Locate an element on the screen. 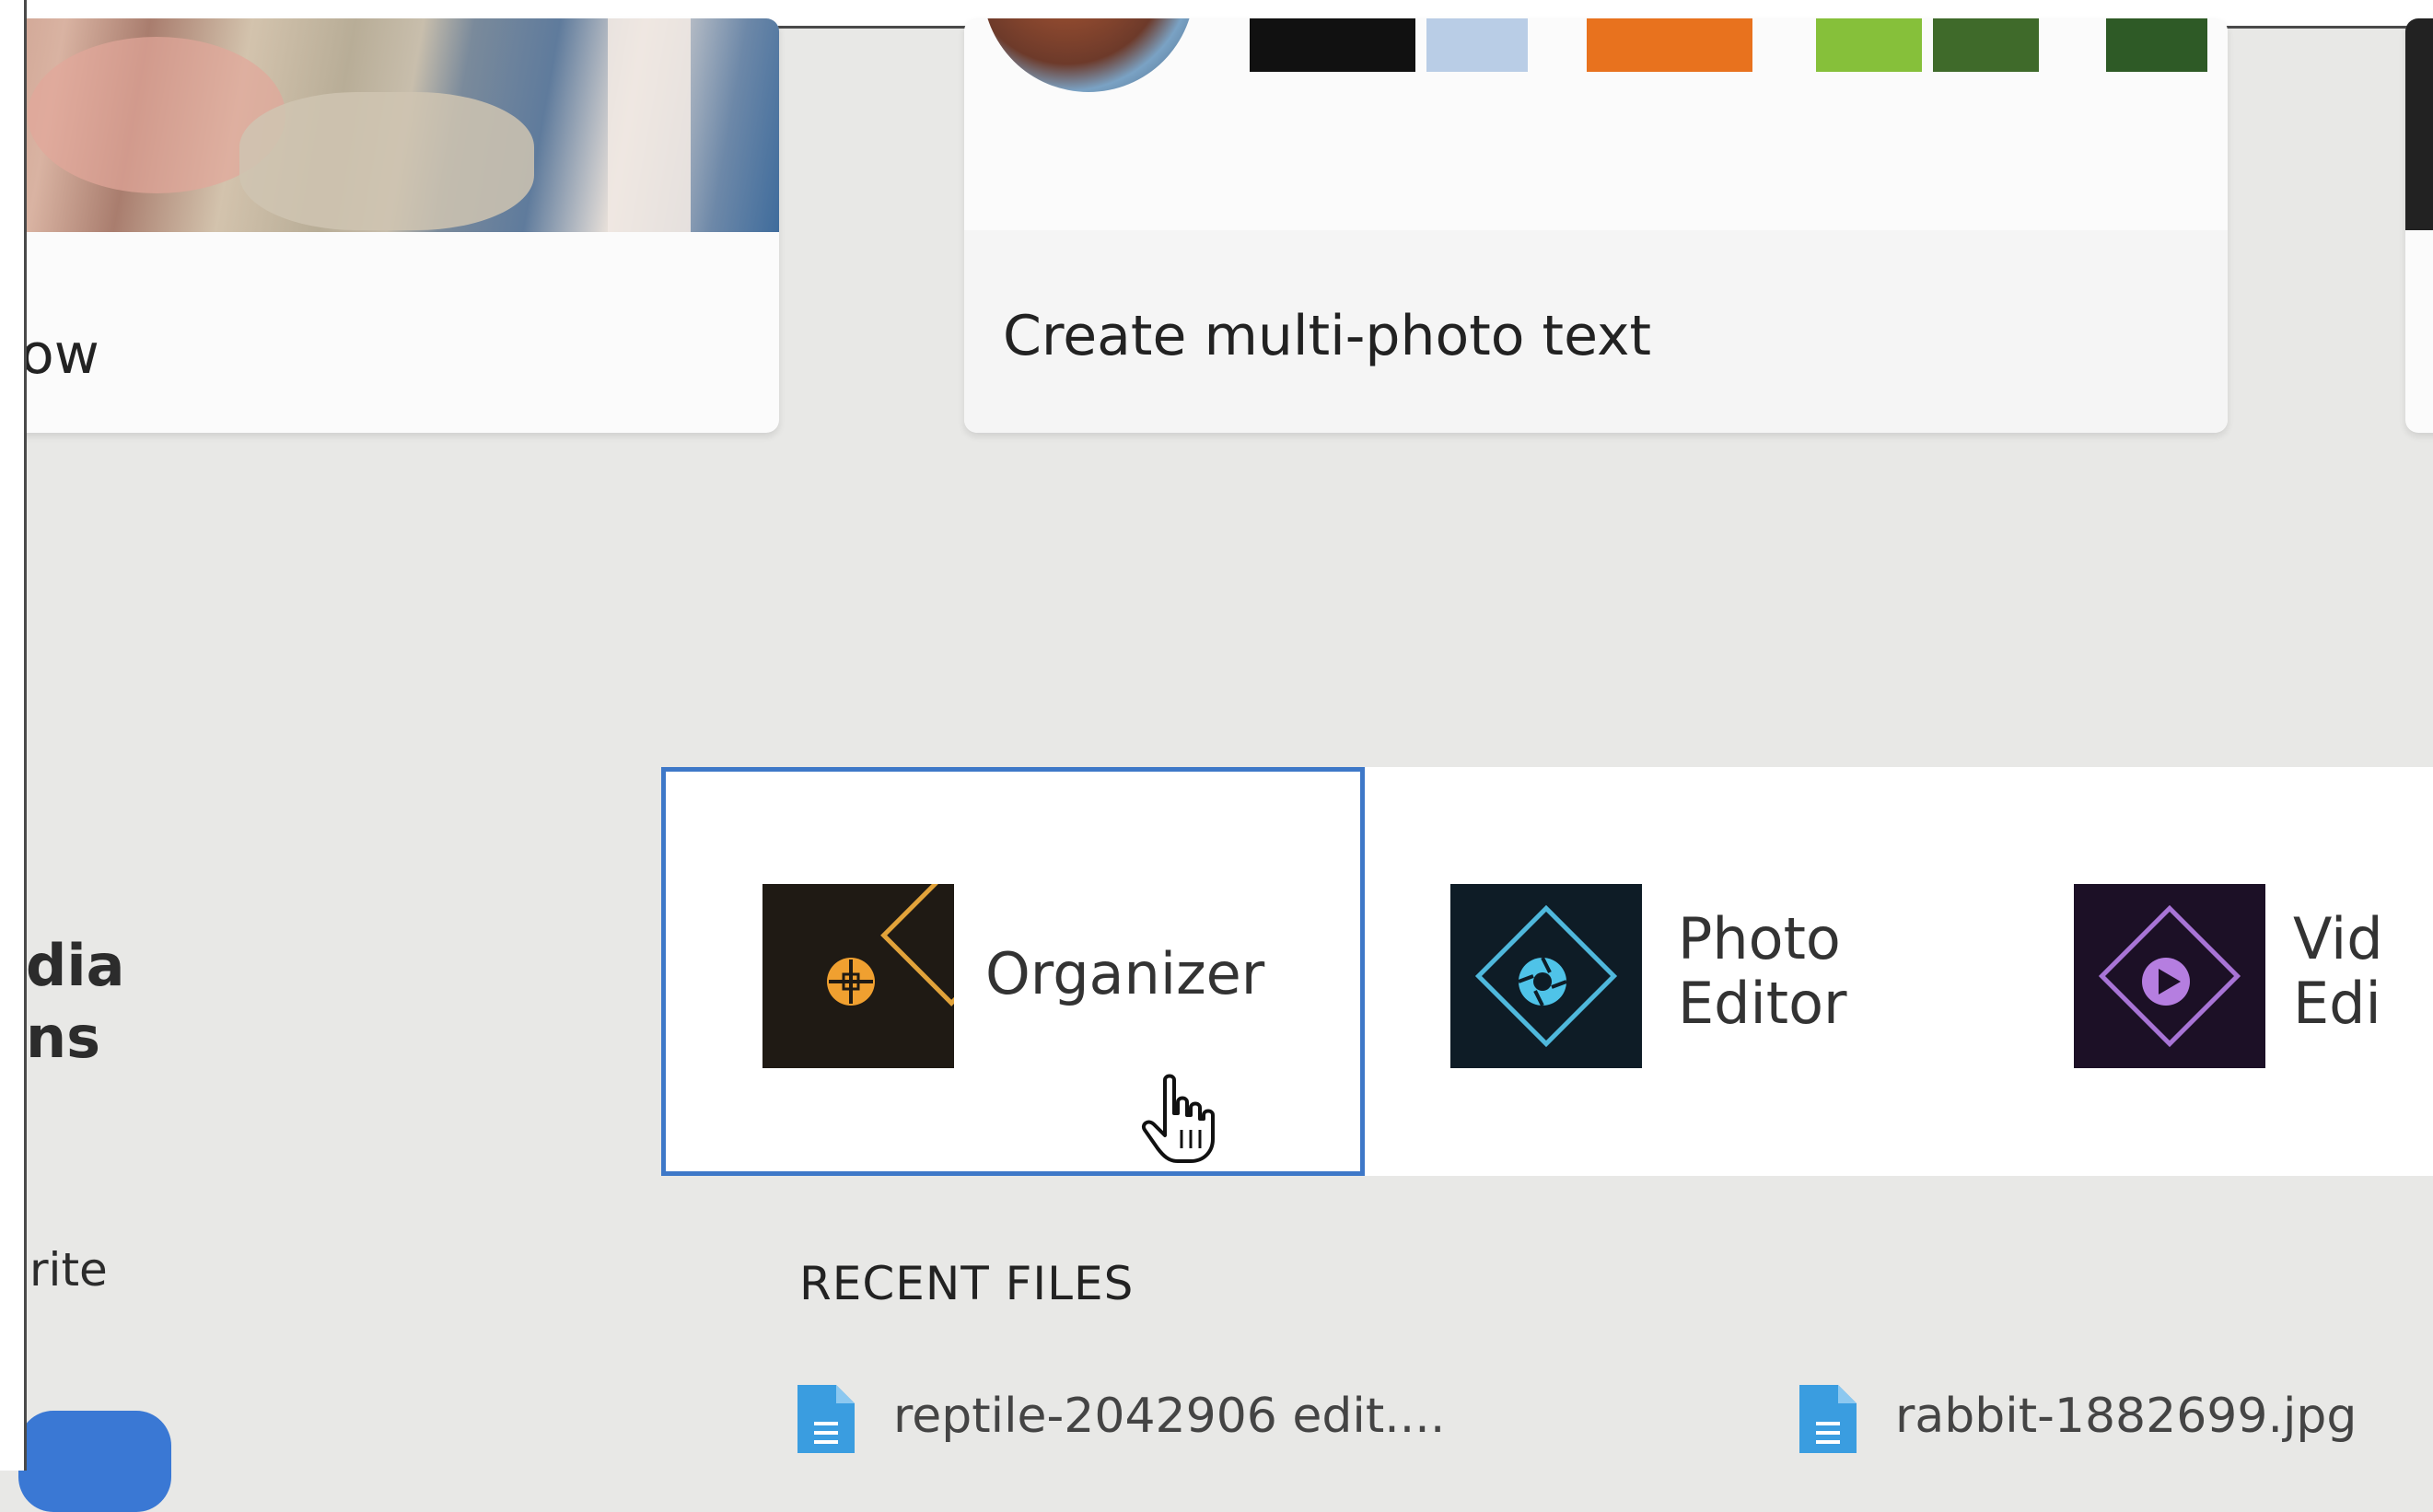 Image resolution: width=2433 pixels, height=1512 pixels. sidebar-heading-line-1: dia is located at coordinates (75, 966).